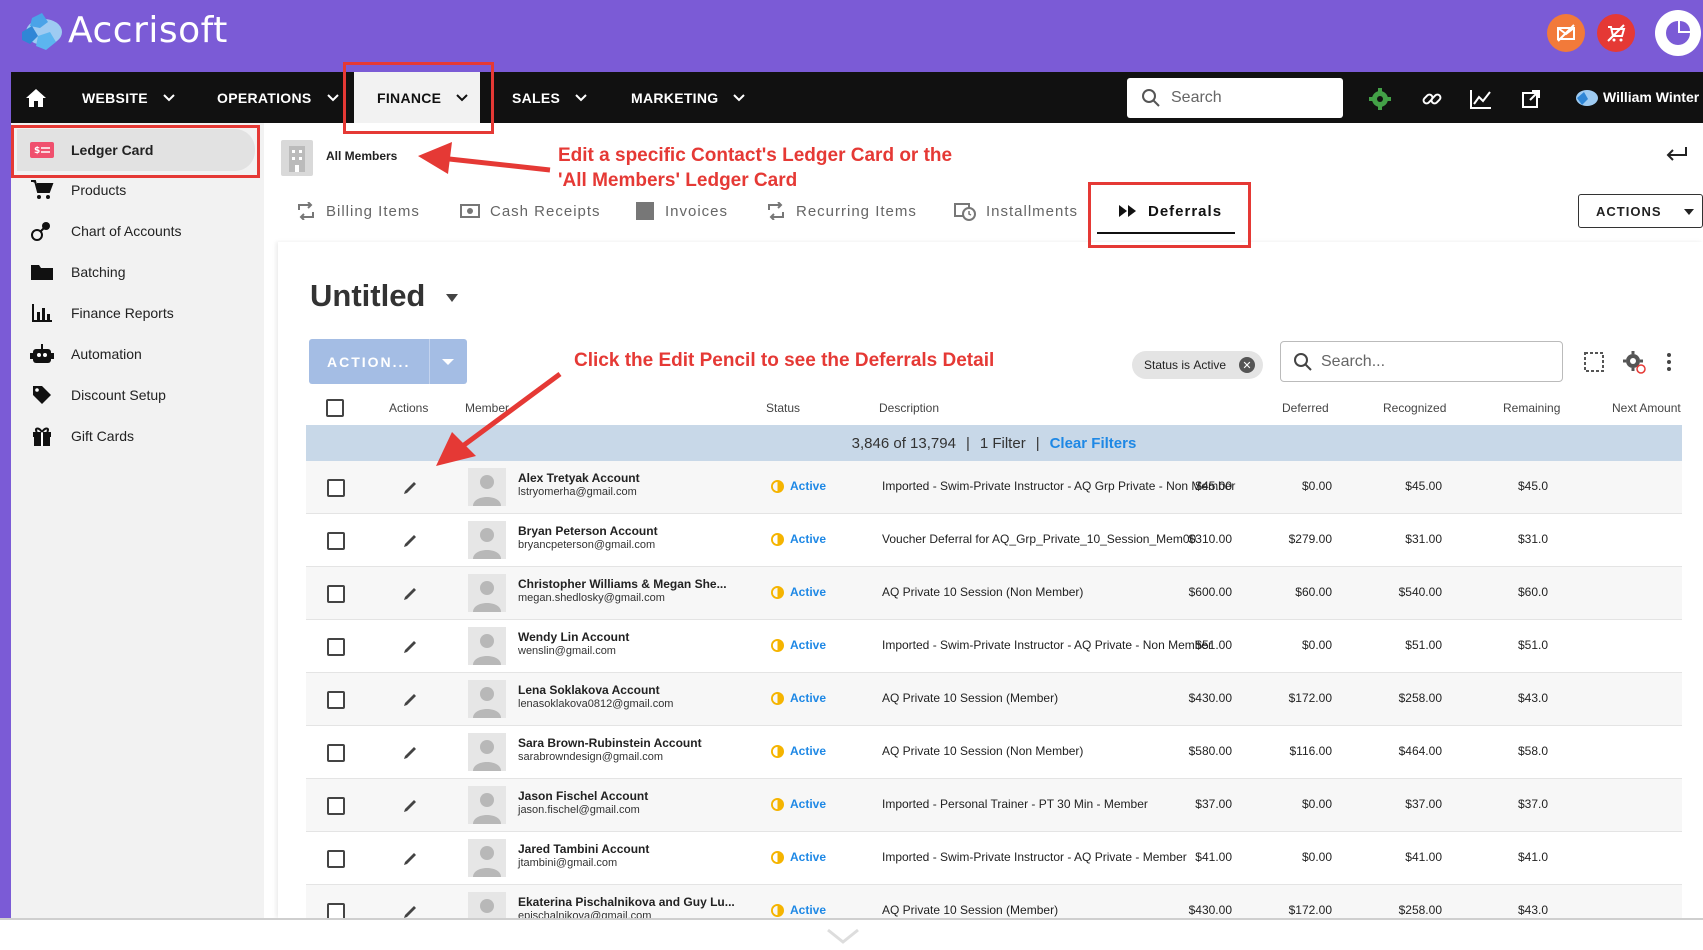 The height and width of the screenshot is (950, 1703). What do you see at coordinates (1640, 211) in the screenshot?
I see `actions-dropdown-button: ACTIONS` at bounding box center [1640, 211].